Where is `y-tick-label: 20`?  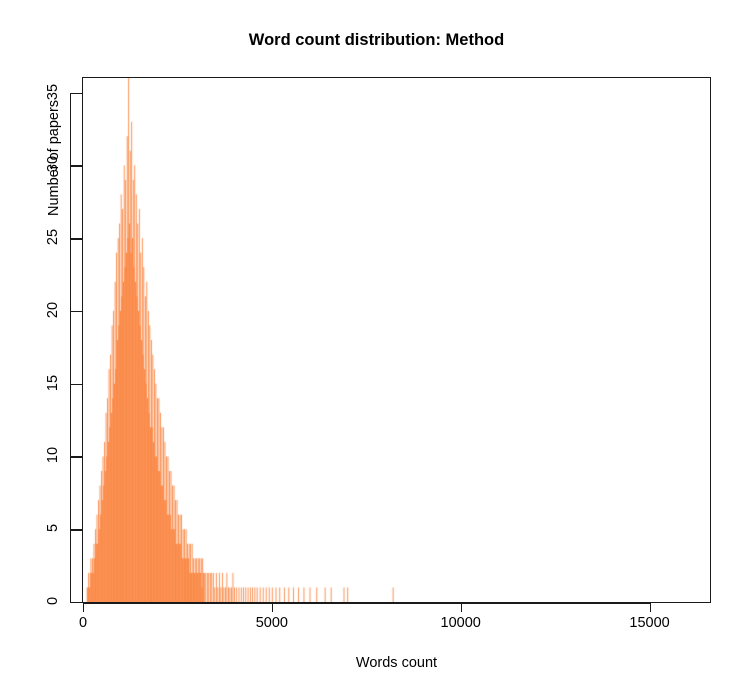 y-tick-label: 20 is located at coordinates (53, 309).